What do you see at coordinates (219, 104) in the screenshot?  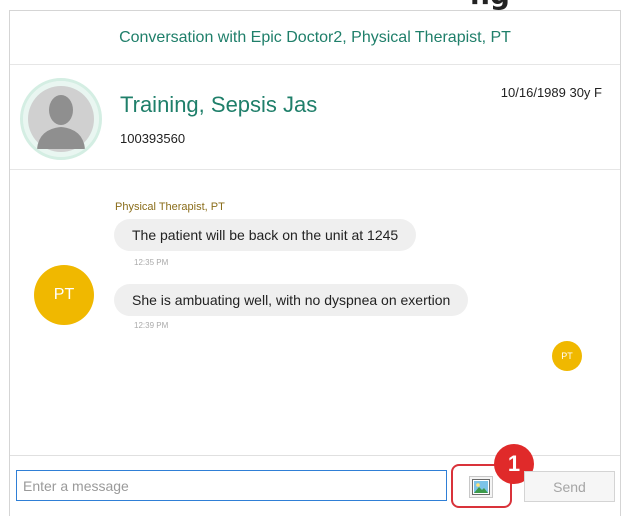 I see `patient-name: Training, Sepsis Jas` at bounding box center [219, 104].